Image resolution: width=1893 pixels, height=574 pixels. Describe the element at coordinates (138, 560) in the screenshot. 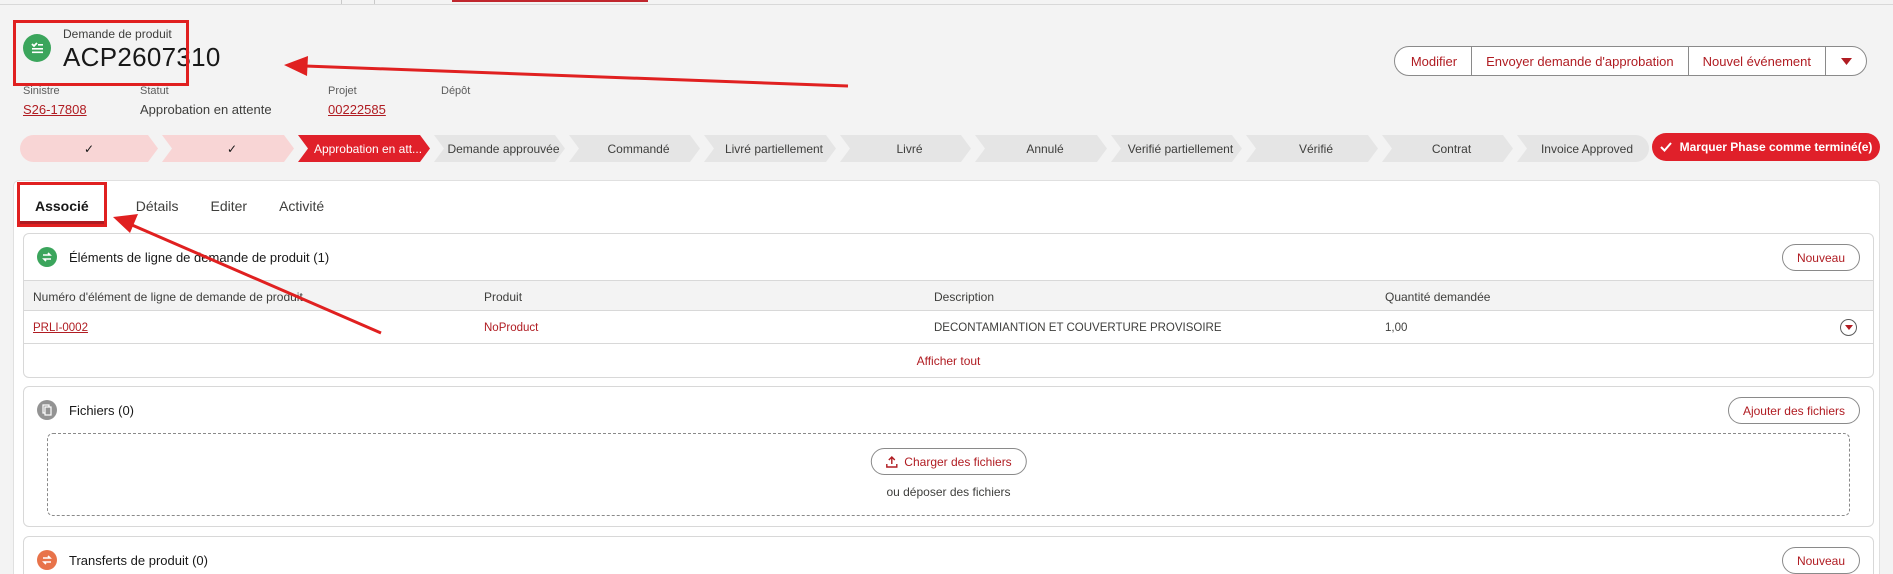

I see `transfers-title: Transferts de produit (0)` at that location.